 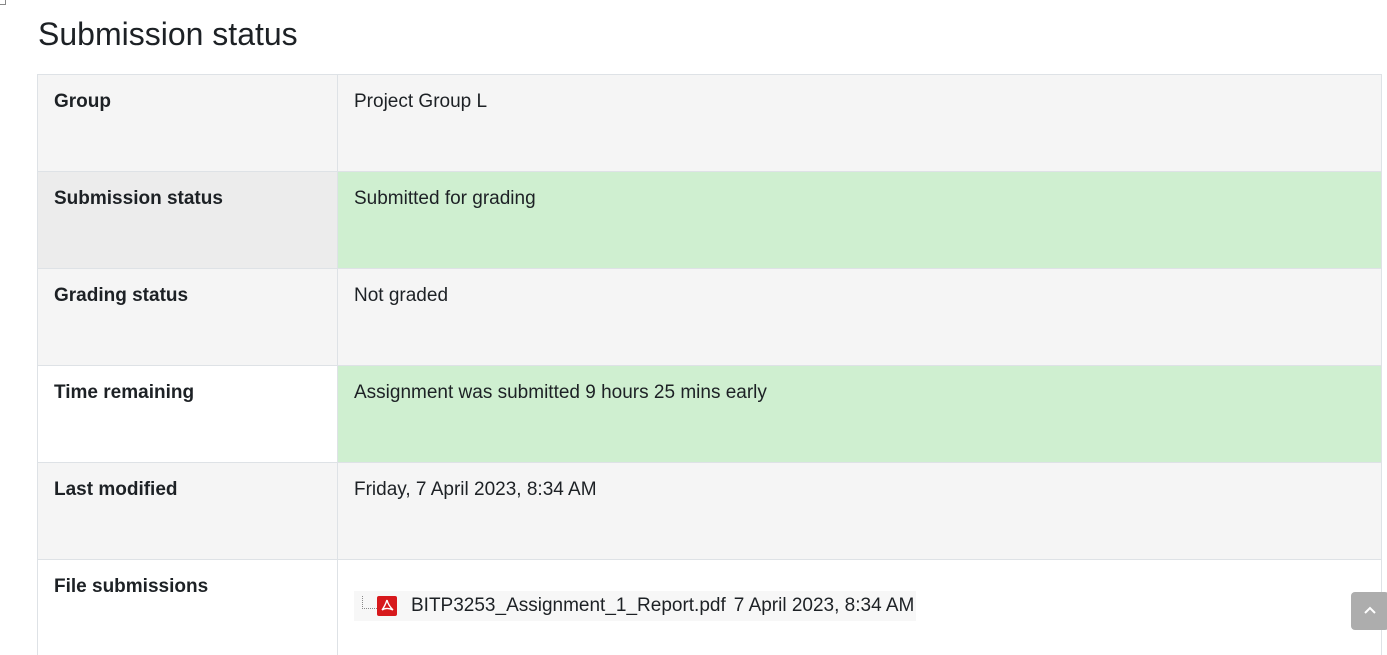 I want to click on scroll-to-top-button, so click(x=1369, y=611).